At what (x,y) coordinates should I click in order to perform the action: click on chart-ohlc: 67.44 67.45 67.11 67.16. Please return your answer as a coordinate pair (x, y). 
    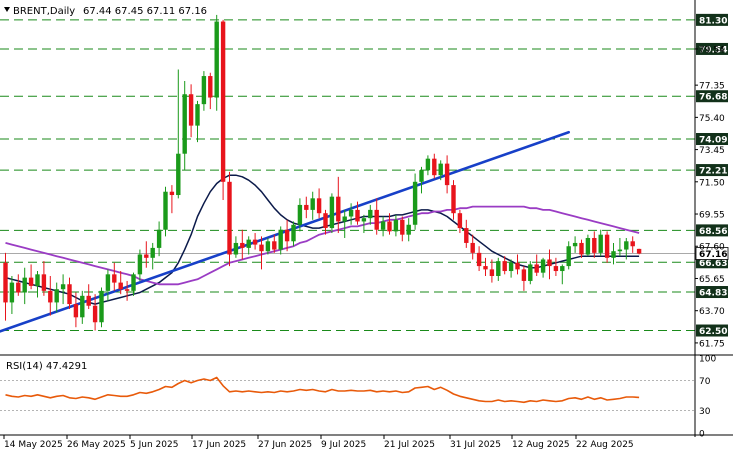
    Looking at the image, I should click on (145, 11).